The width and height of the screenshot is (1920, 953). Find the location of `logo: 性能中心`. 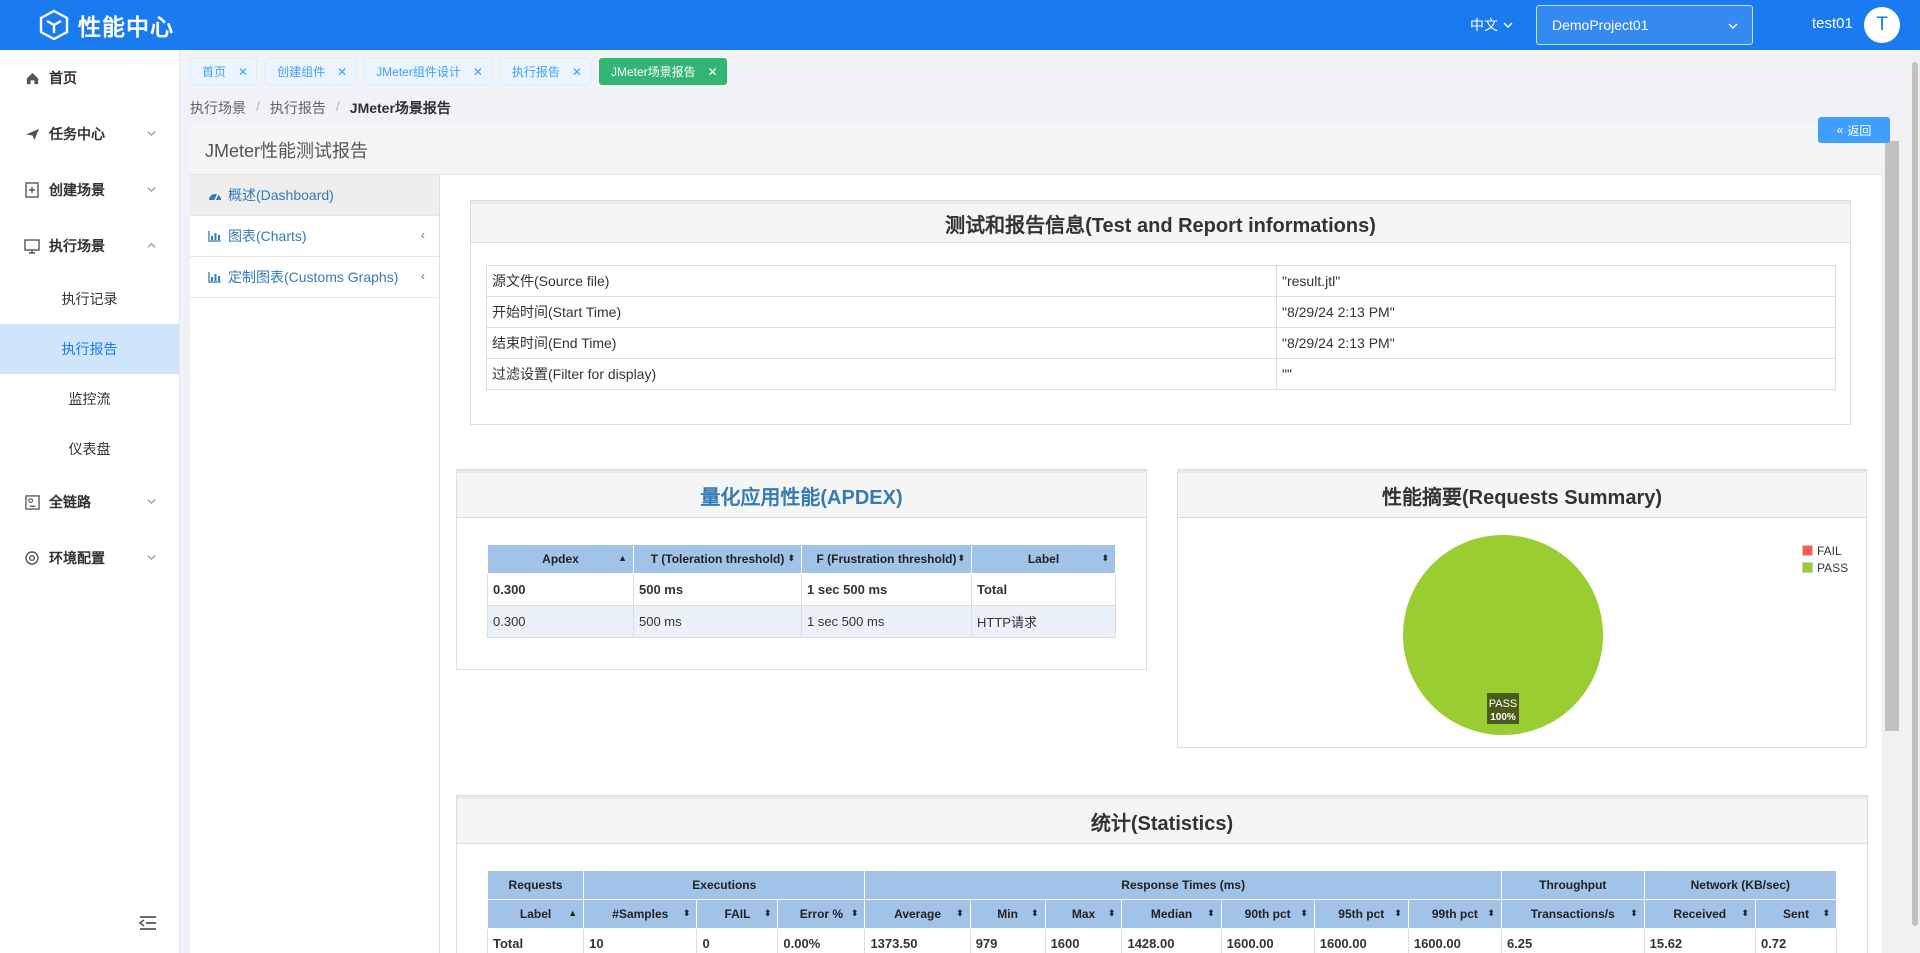

logo: 性能中心 is located at coordinates (106, 25).